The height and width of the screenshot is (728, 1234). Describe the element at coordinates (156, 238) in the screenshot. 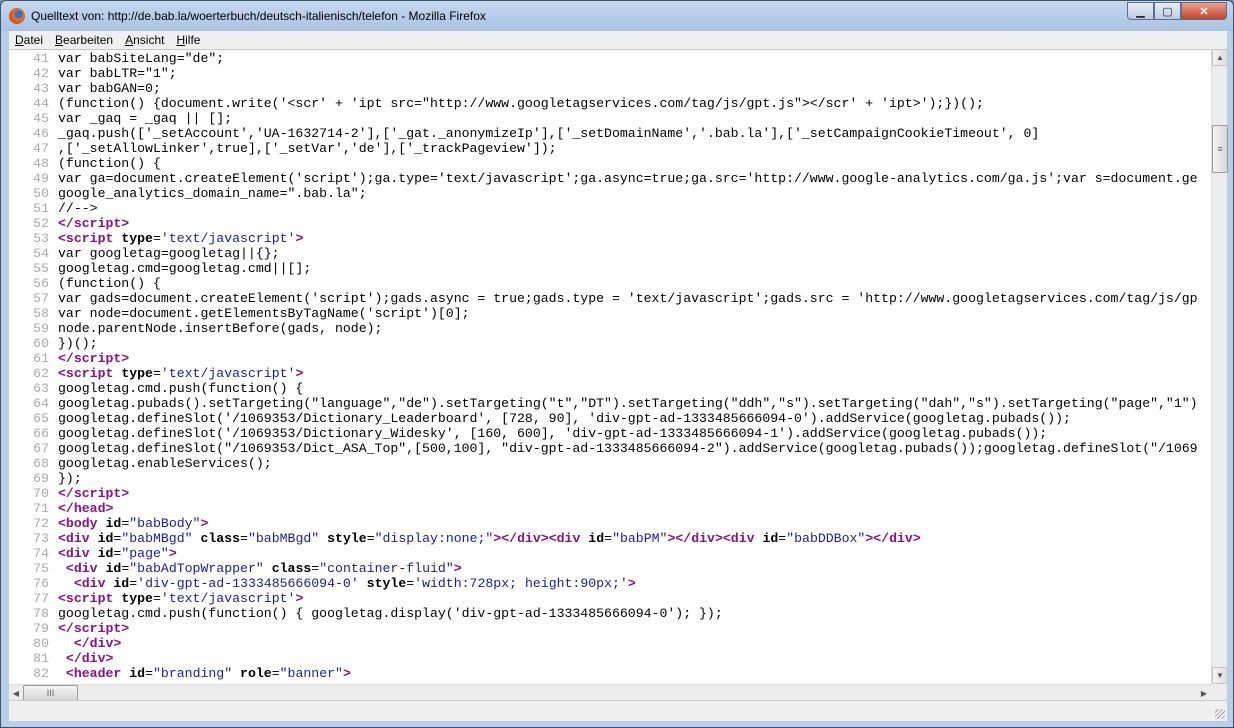

I see `source-line: 53 <script type='text/javascript'>` at that location.